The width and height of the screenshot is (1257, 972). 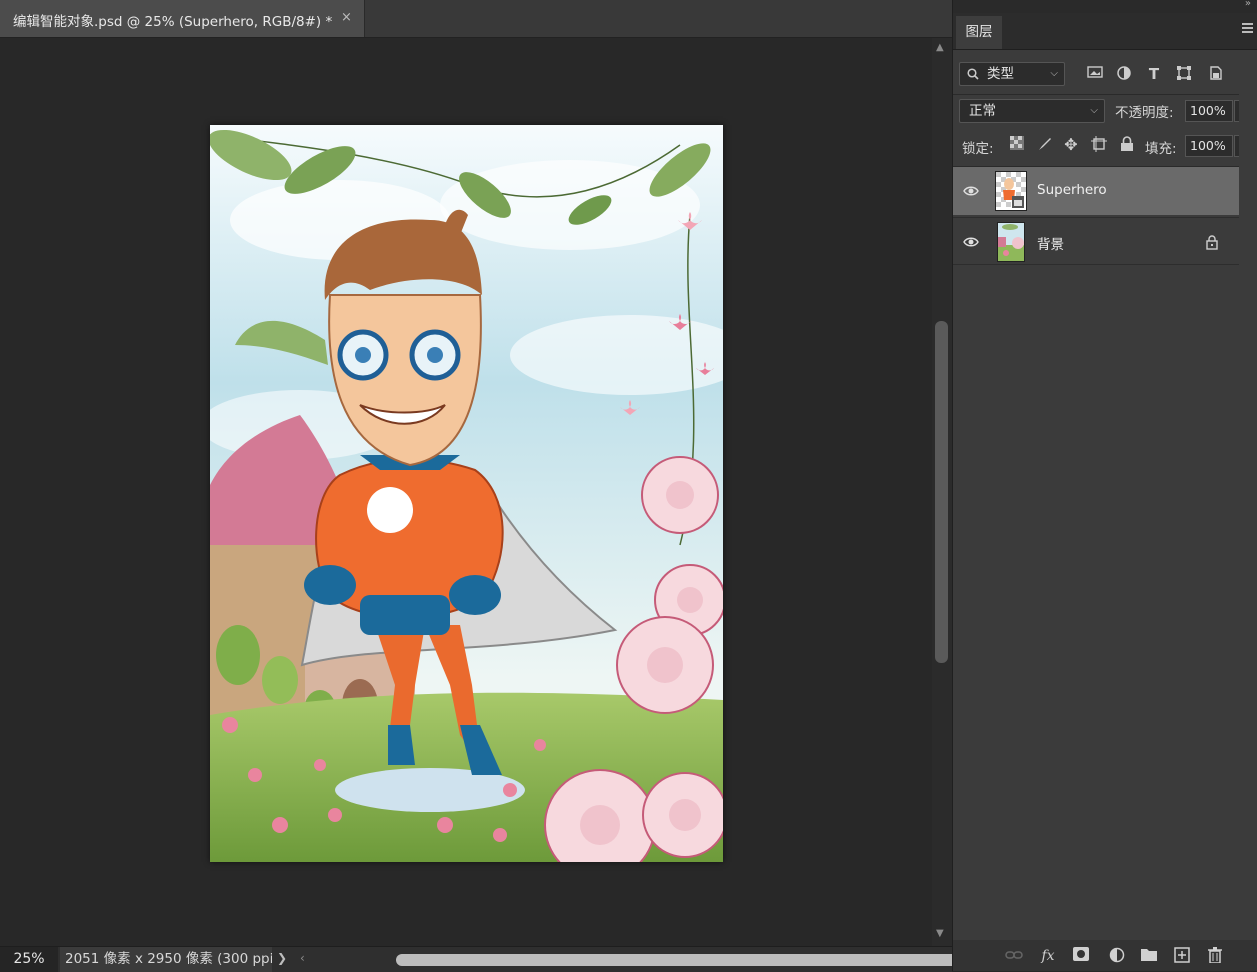 I want to click on layer-thumbnail-background, so click(x=1011, y=242).